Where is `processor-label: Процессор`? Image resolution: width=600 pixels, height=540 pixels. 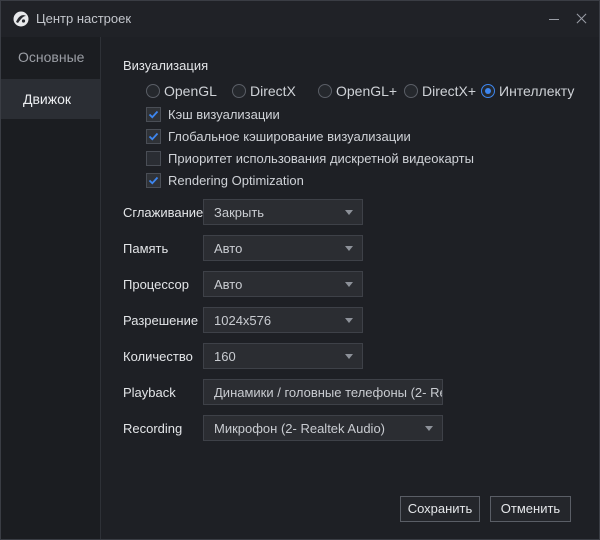
processor-label: Процессор is located at coordinates (156, 284).